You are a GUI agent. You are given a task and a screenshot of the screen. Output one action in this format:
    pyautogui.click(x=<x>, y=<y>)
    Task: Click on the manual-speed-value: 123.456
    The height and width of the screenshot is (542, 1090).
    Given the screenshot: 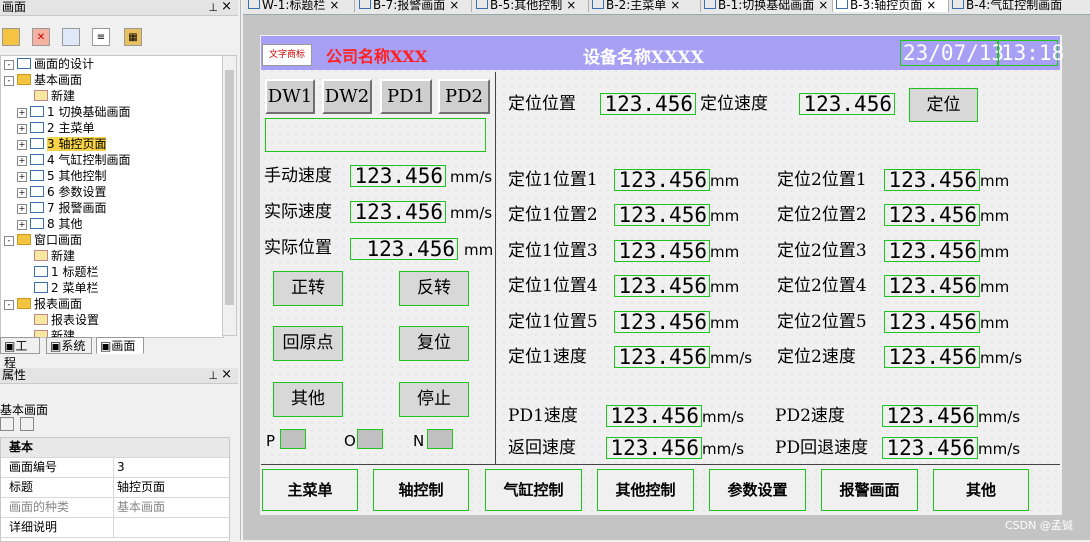 What is the action you would take?
    pyautogui.click(x=398, y=176)
    